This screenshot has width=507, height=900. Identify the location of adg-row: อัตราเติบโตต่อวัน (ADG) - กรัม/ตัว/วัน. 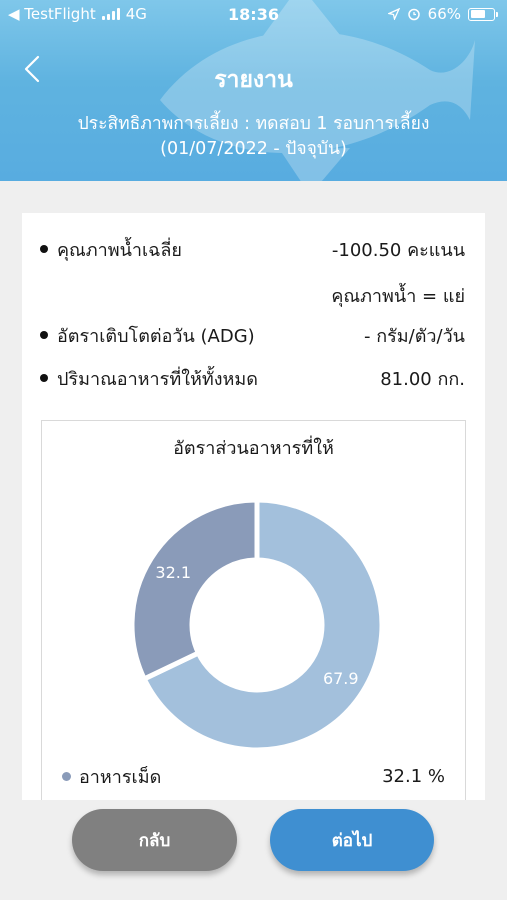
(252, 335).